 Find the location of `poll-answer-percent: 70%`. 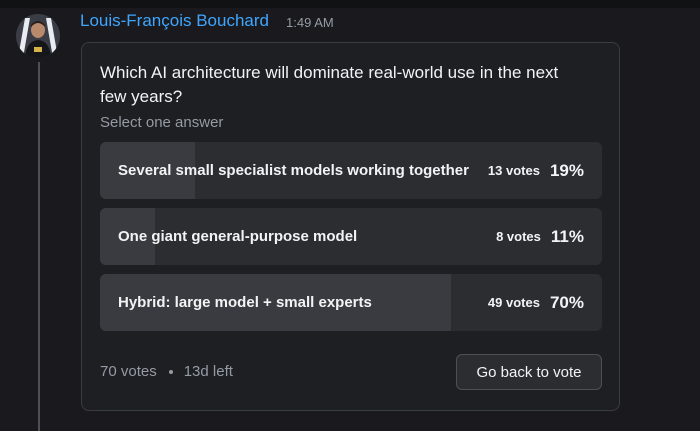

poll-answer-percent: 70% is located at coordinates (566, 302).